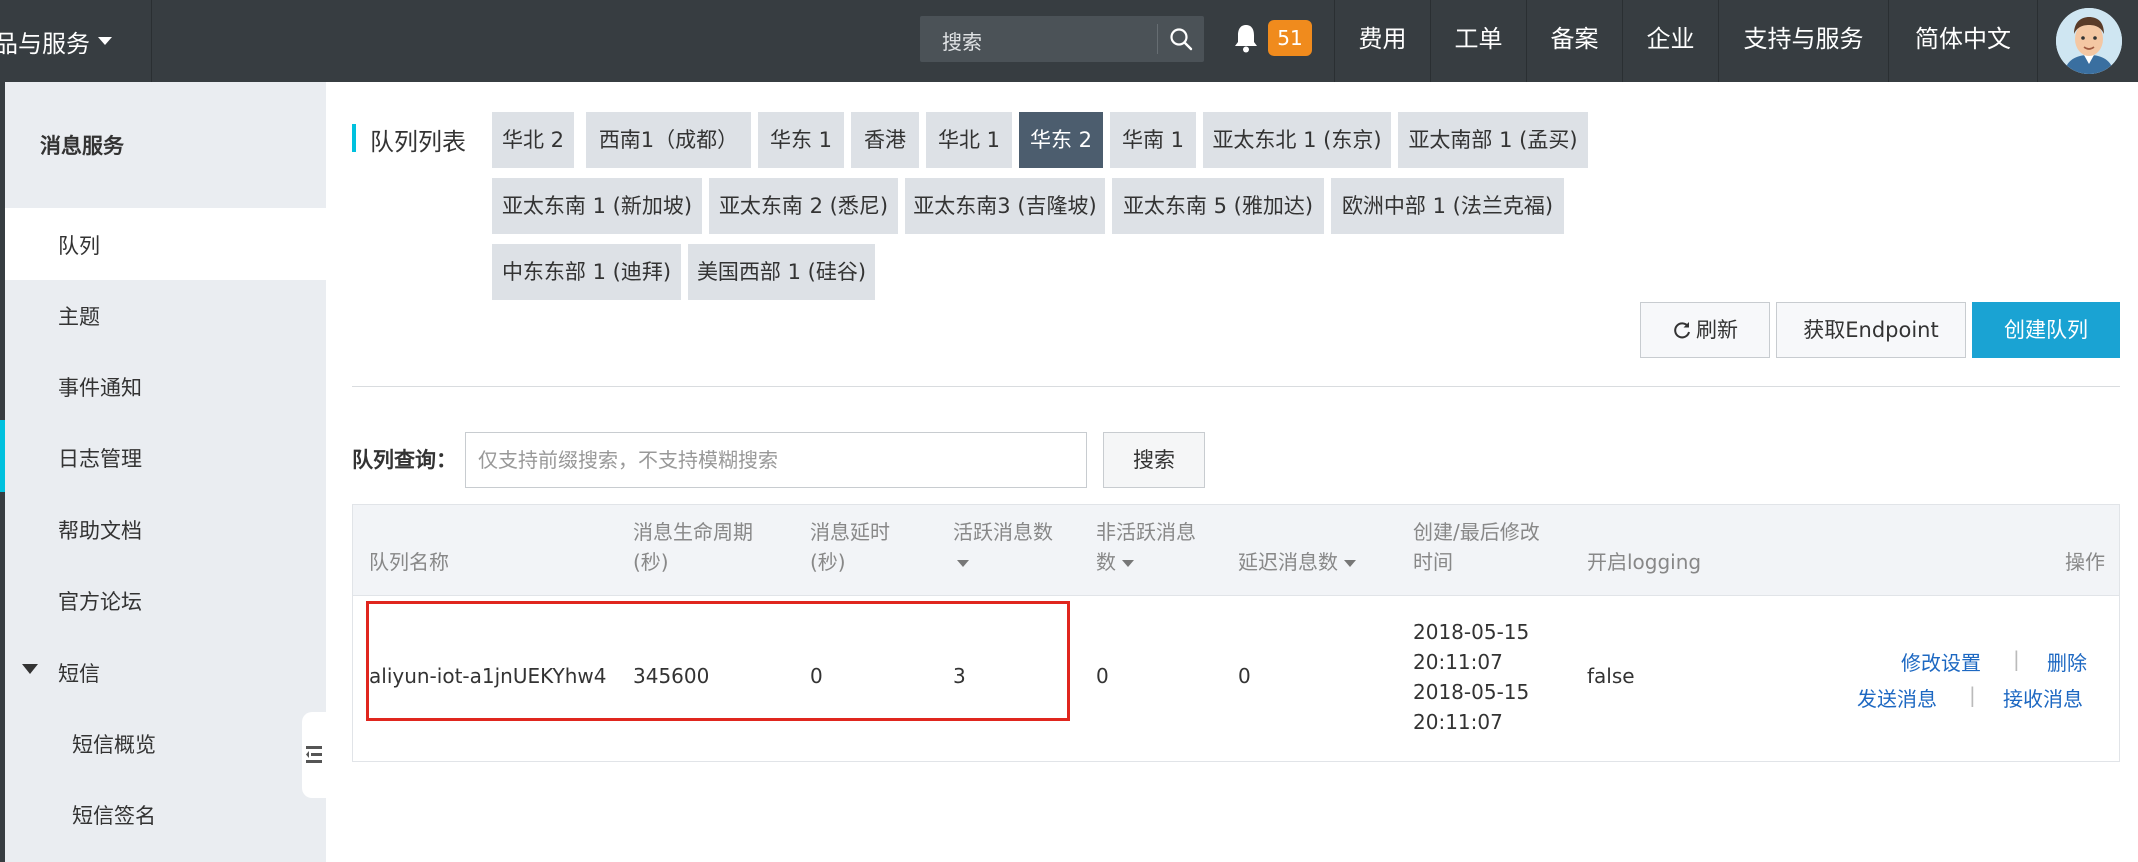 This screenshot has width=2138, height=862. Describe the element at coordinates (1153, 140) in the screenshot. I see `region-tab-huanan1: 华南 1` at that location.